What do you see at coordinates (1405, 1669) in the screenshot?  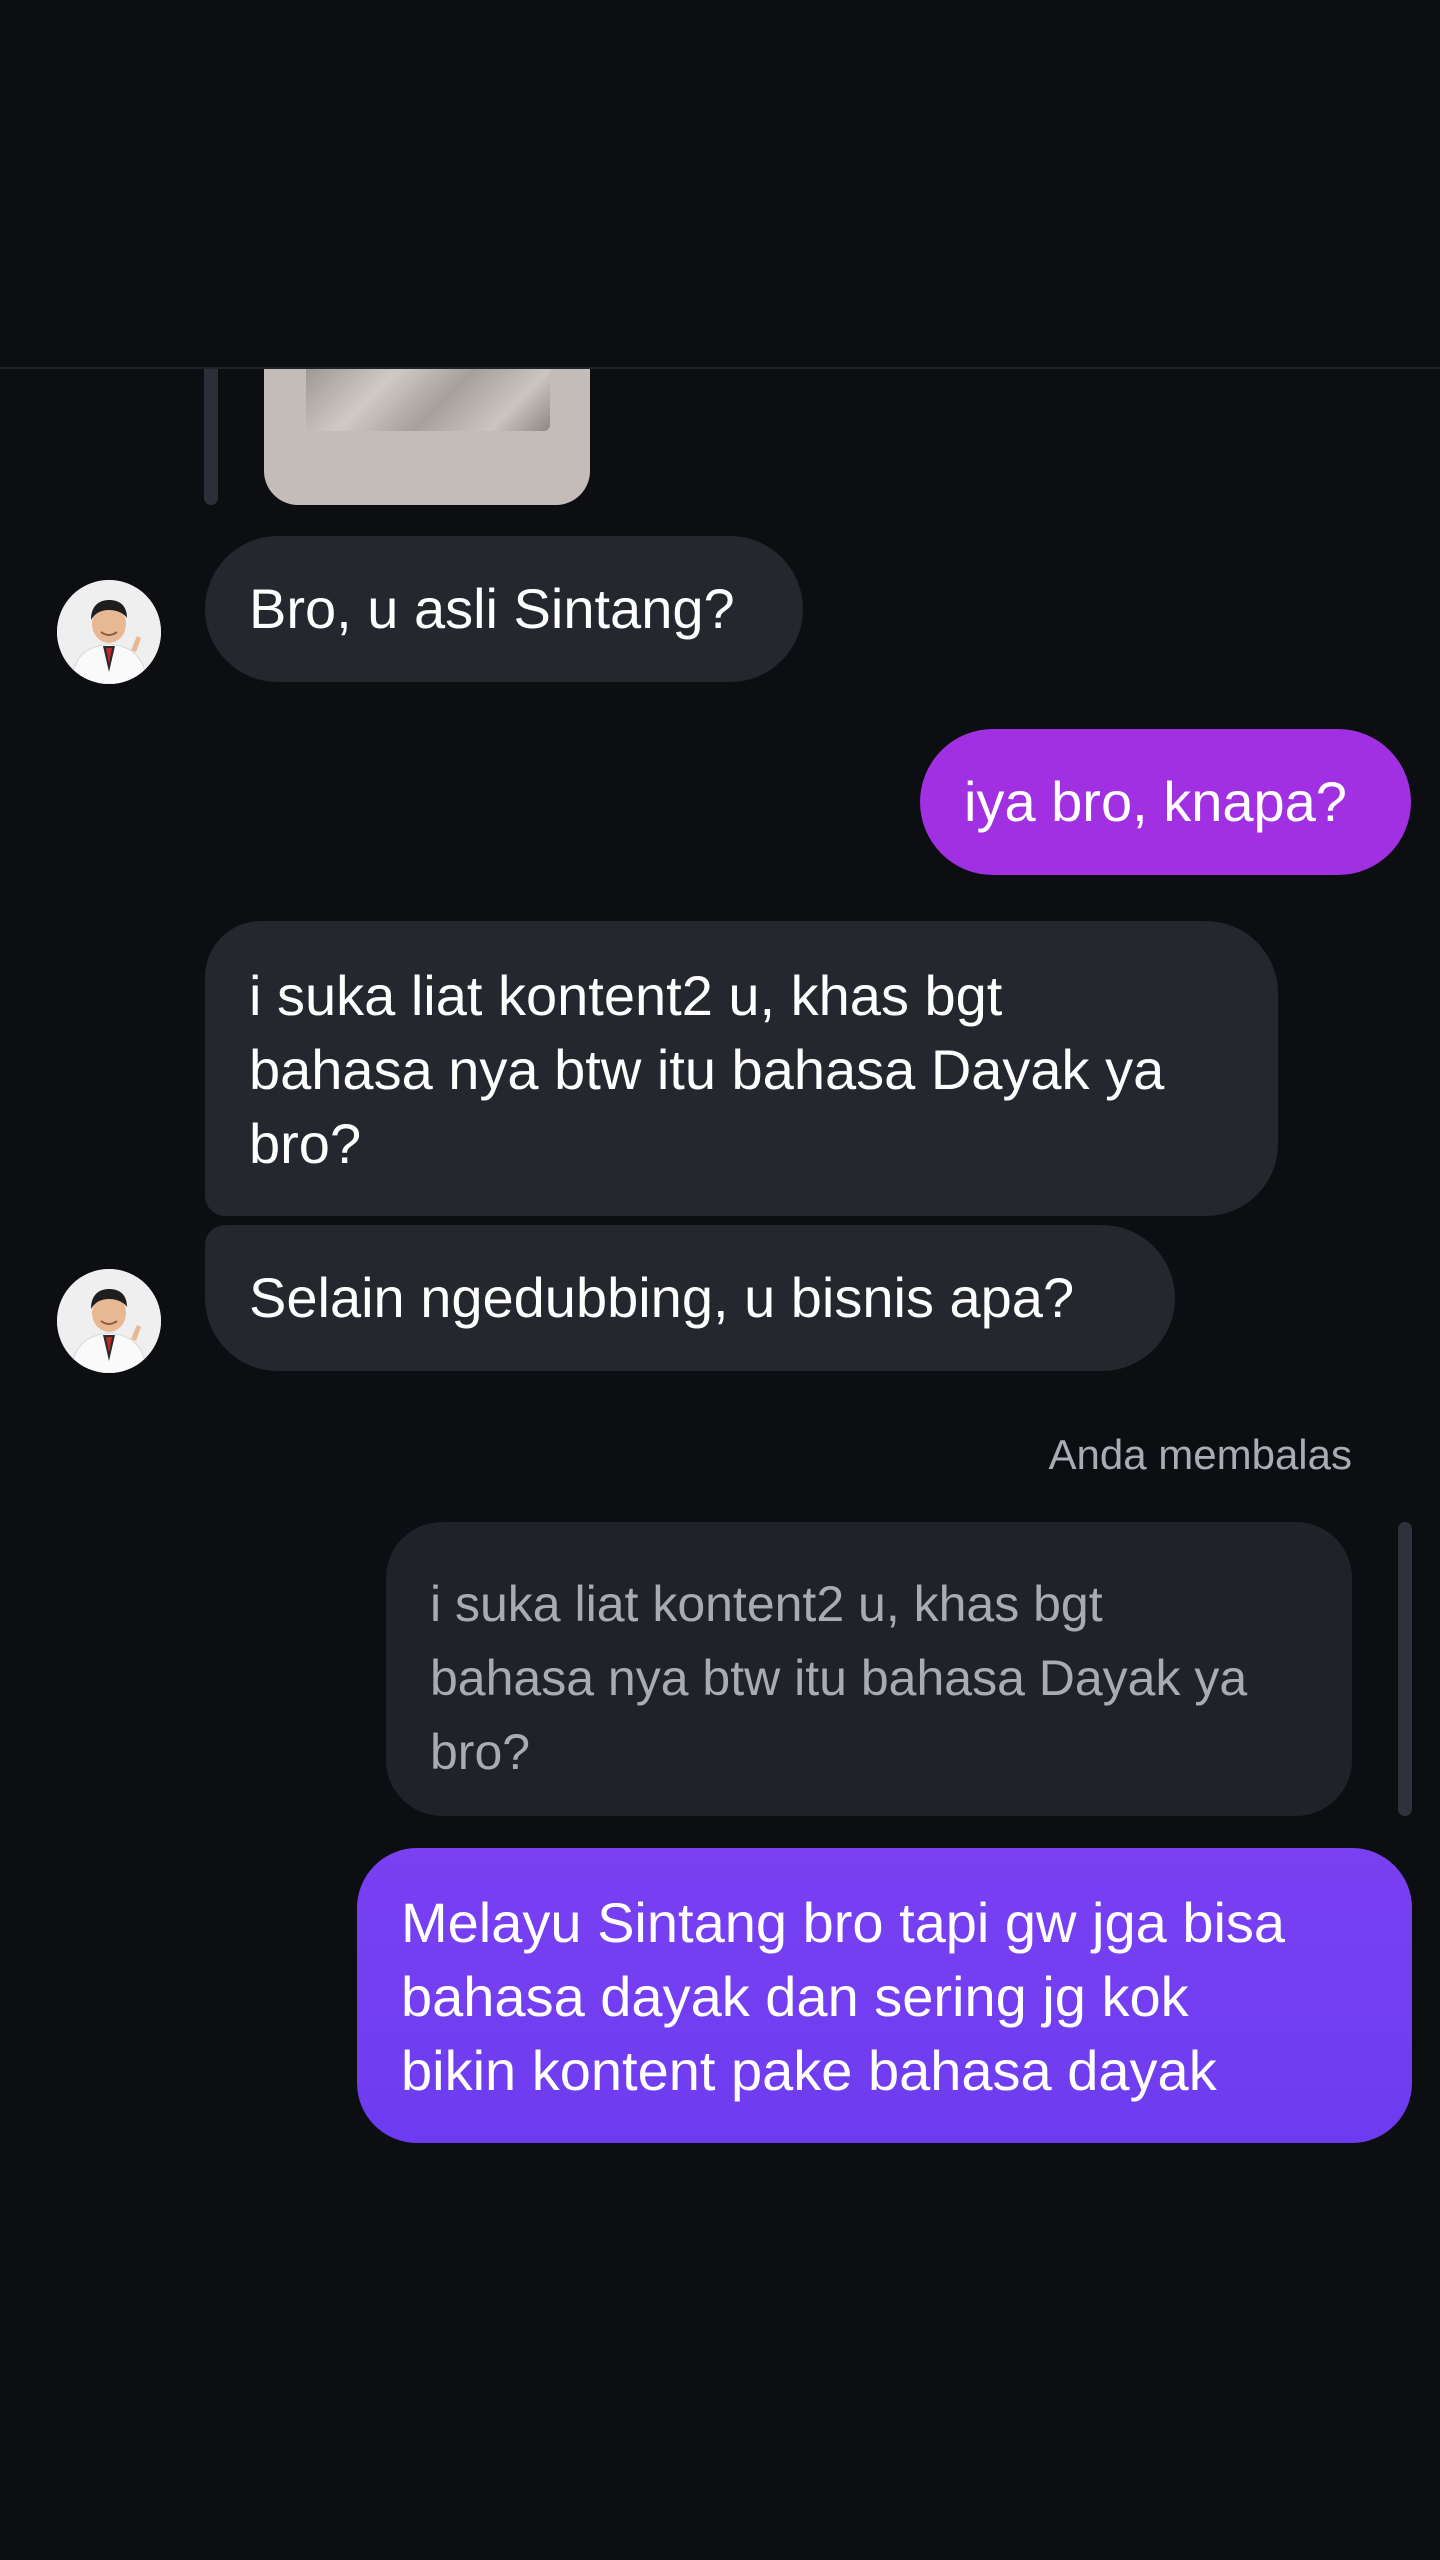 I see `quote-indicator-bar` at bounding box center [1405, 1669].